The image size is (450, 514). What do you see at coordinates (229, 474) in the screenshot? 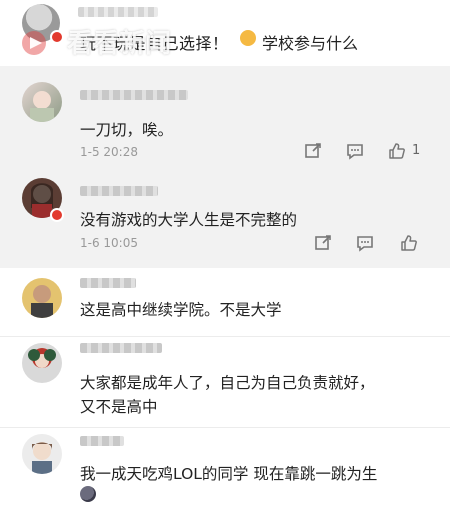
I see `comment-text: 我一成天吃鸡LOL的同学 现在靠跳一跳为生` at bounding box center [229, 474].